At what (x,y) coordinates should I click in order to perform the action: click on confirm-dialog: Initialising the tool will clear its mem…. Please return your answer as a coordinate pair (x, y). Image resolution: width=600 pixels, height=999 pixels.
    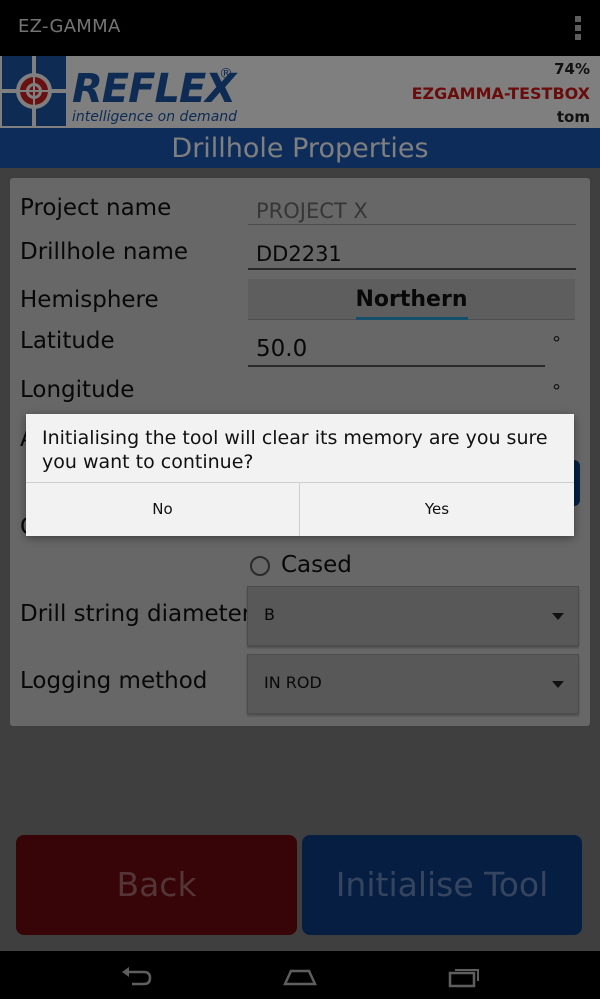
    Looking at the image, I should click on (300, 475).